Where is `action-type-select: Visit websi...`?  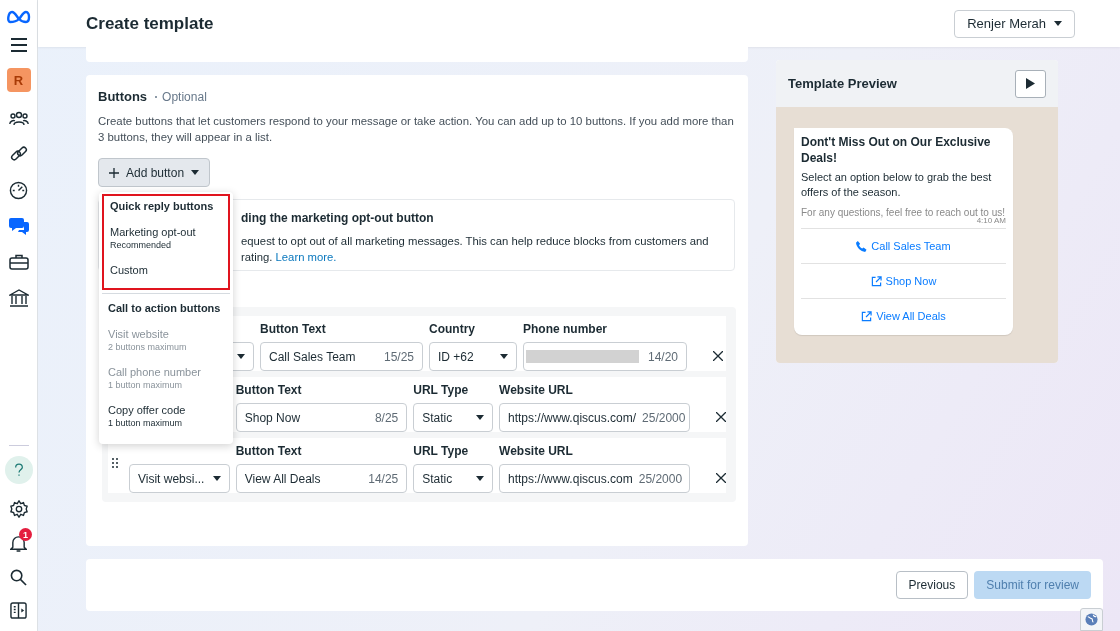
action-type-select: Visit websi... is located at coordinates (179, 478).